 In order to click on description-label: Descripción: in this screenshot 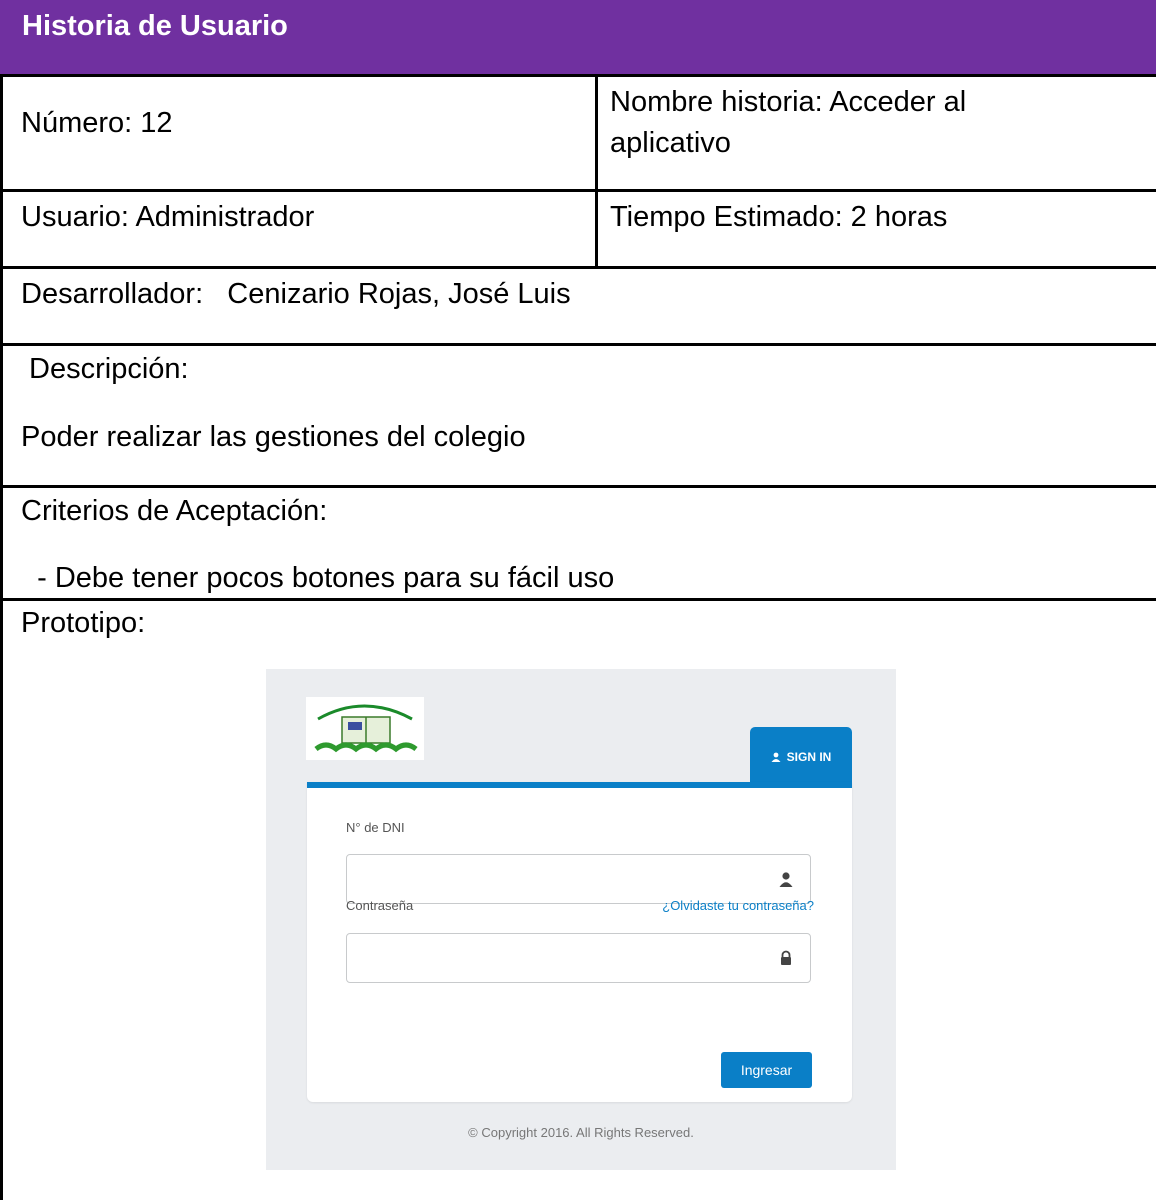, I will do `click(105, 369)`.